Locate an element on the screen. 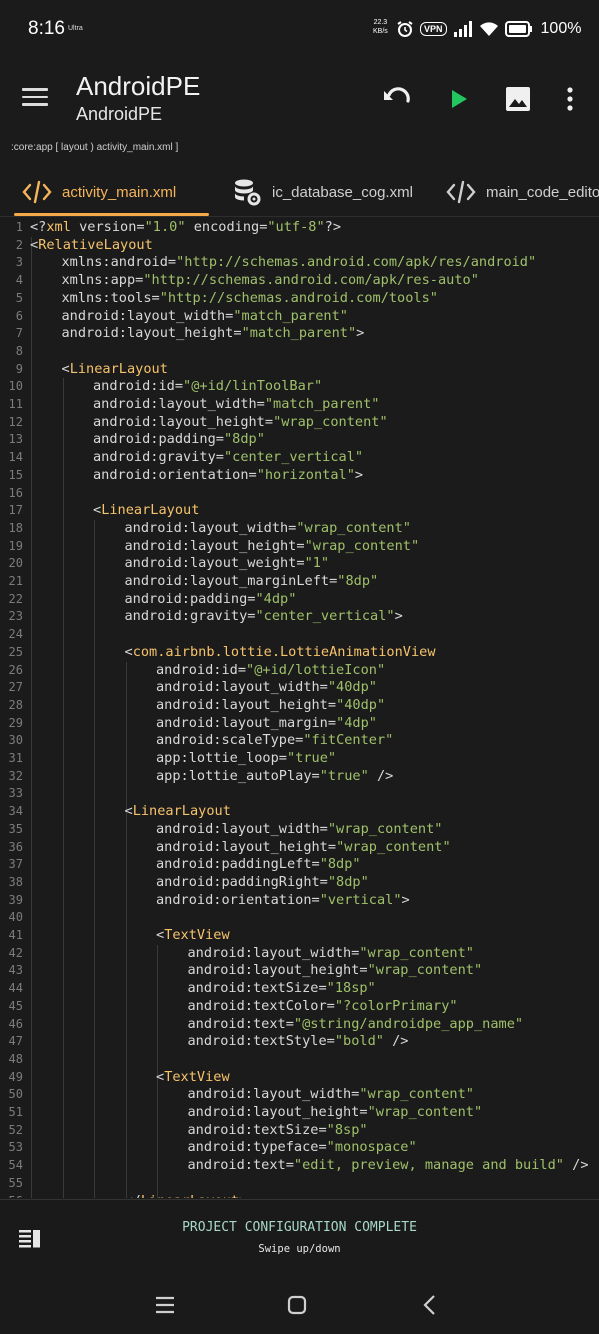 Image resolution: width=599 pixels, height=1334 pixels. code-line: 39 android:orientation="vertical"> is located at coordinates (299, 901).